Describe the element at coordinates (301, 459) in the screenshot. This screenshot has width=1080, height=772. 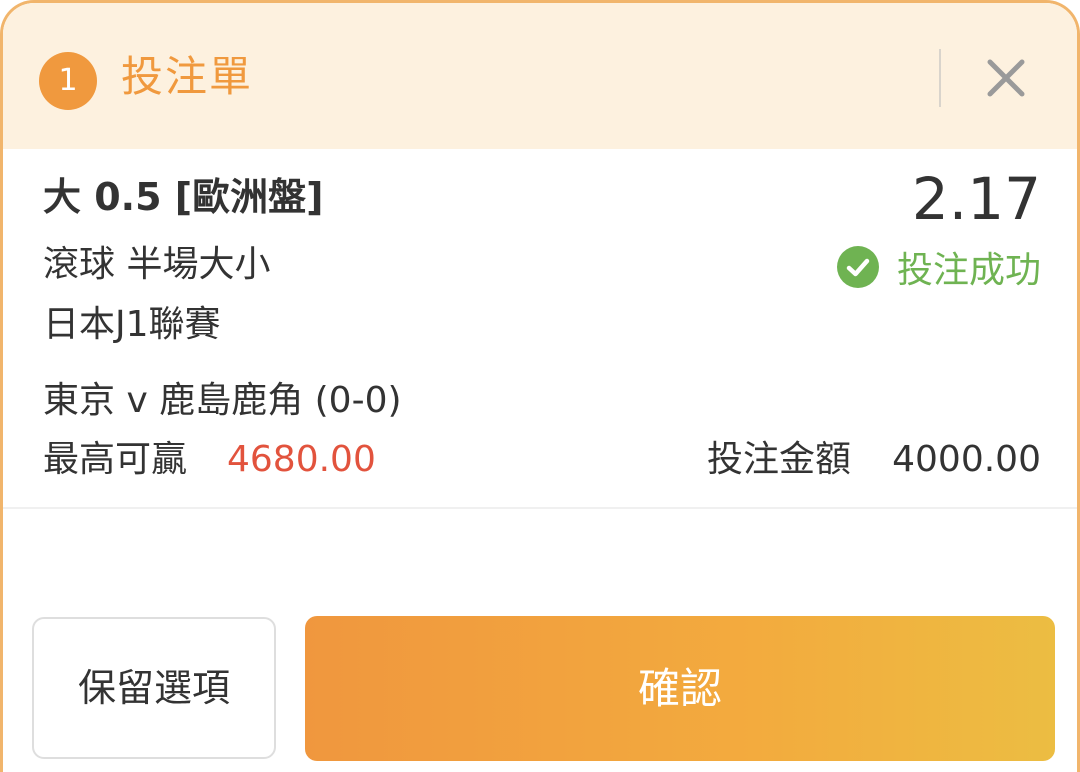
I see `potential-win-value: 4680.00` at that location.